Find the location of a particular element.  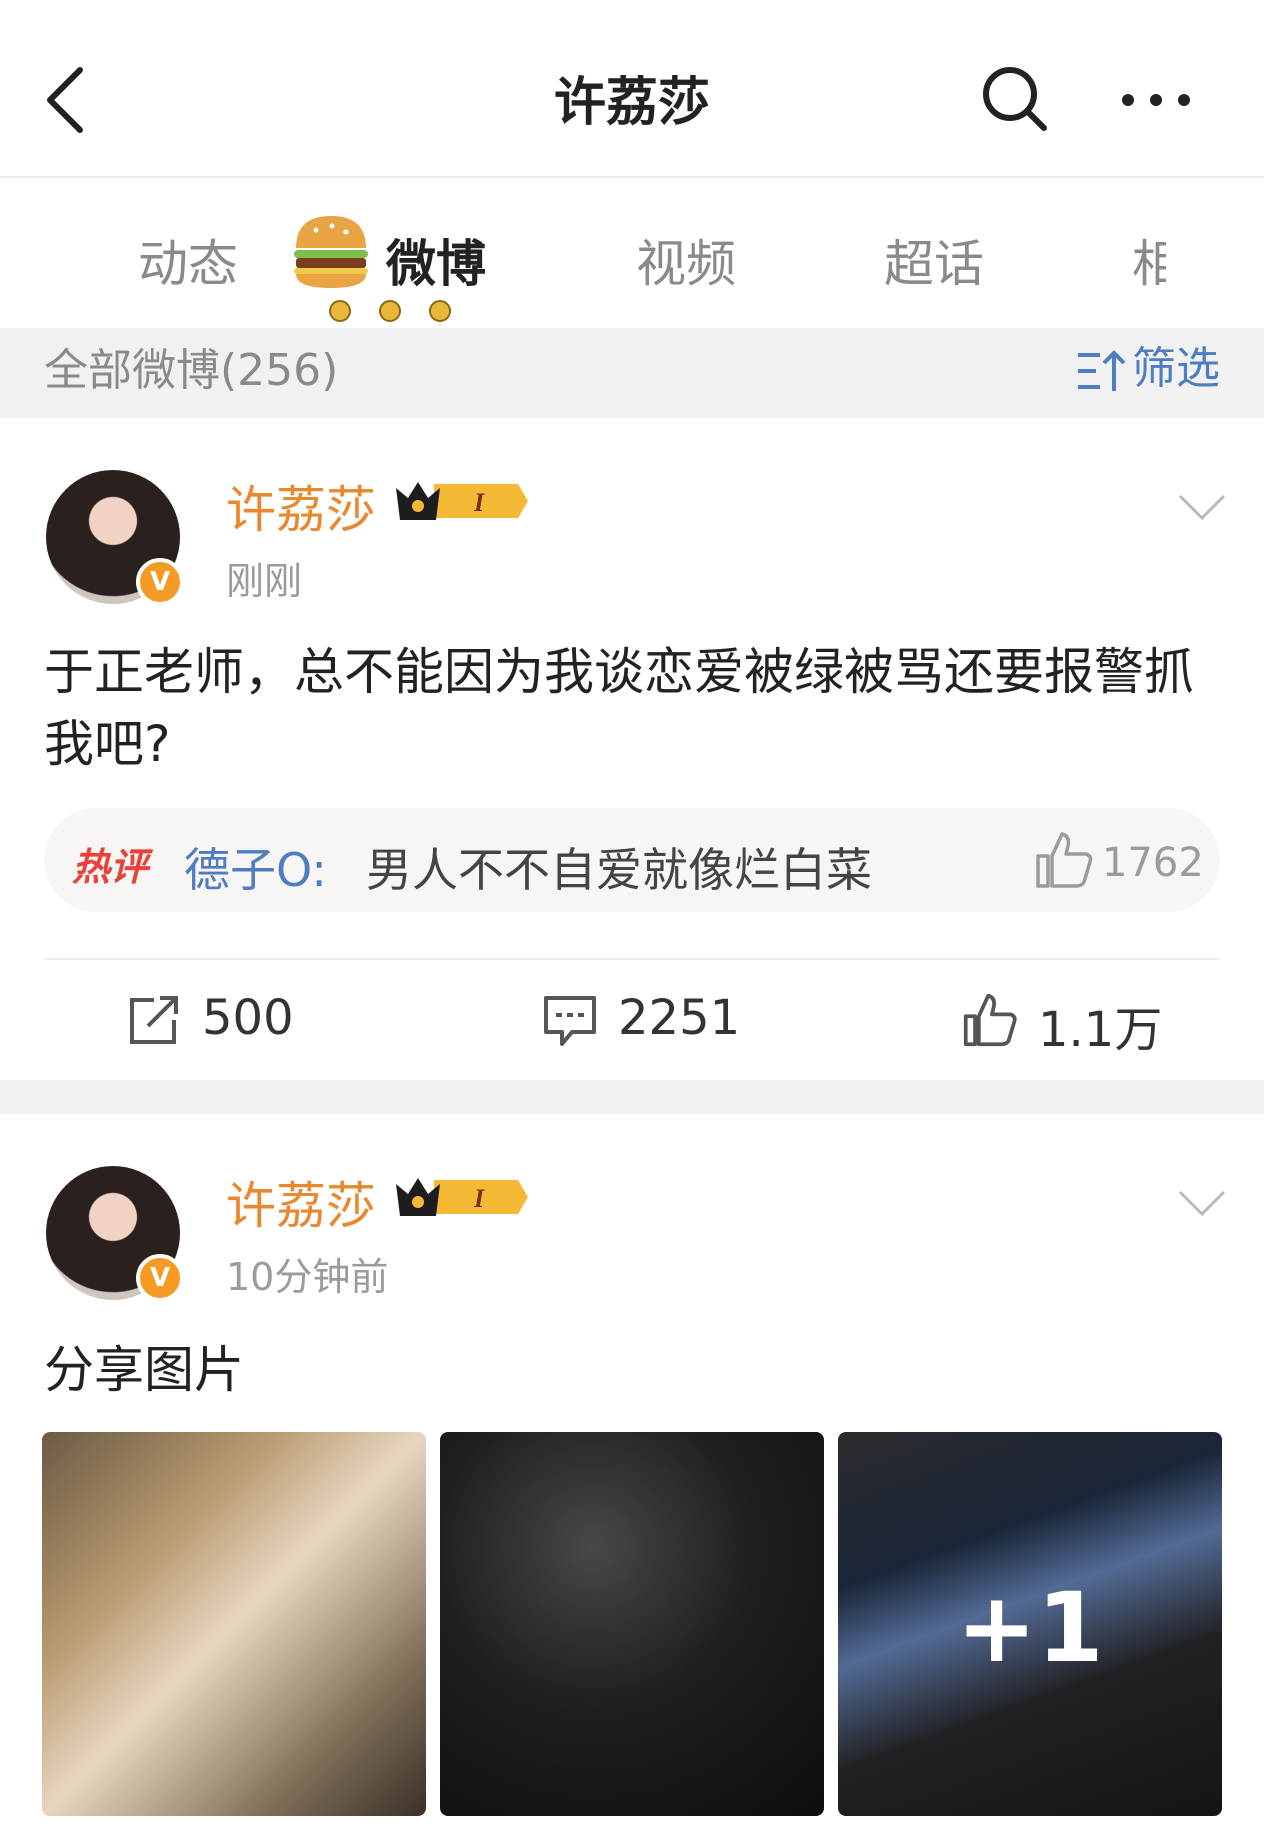

tab-supertopic: 超话 is located at coordinates (934, 260).